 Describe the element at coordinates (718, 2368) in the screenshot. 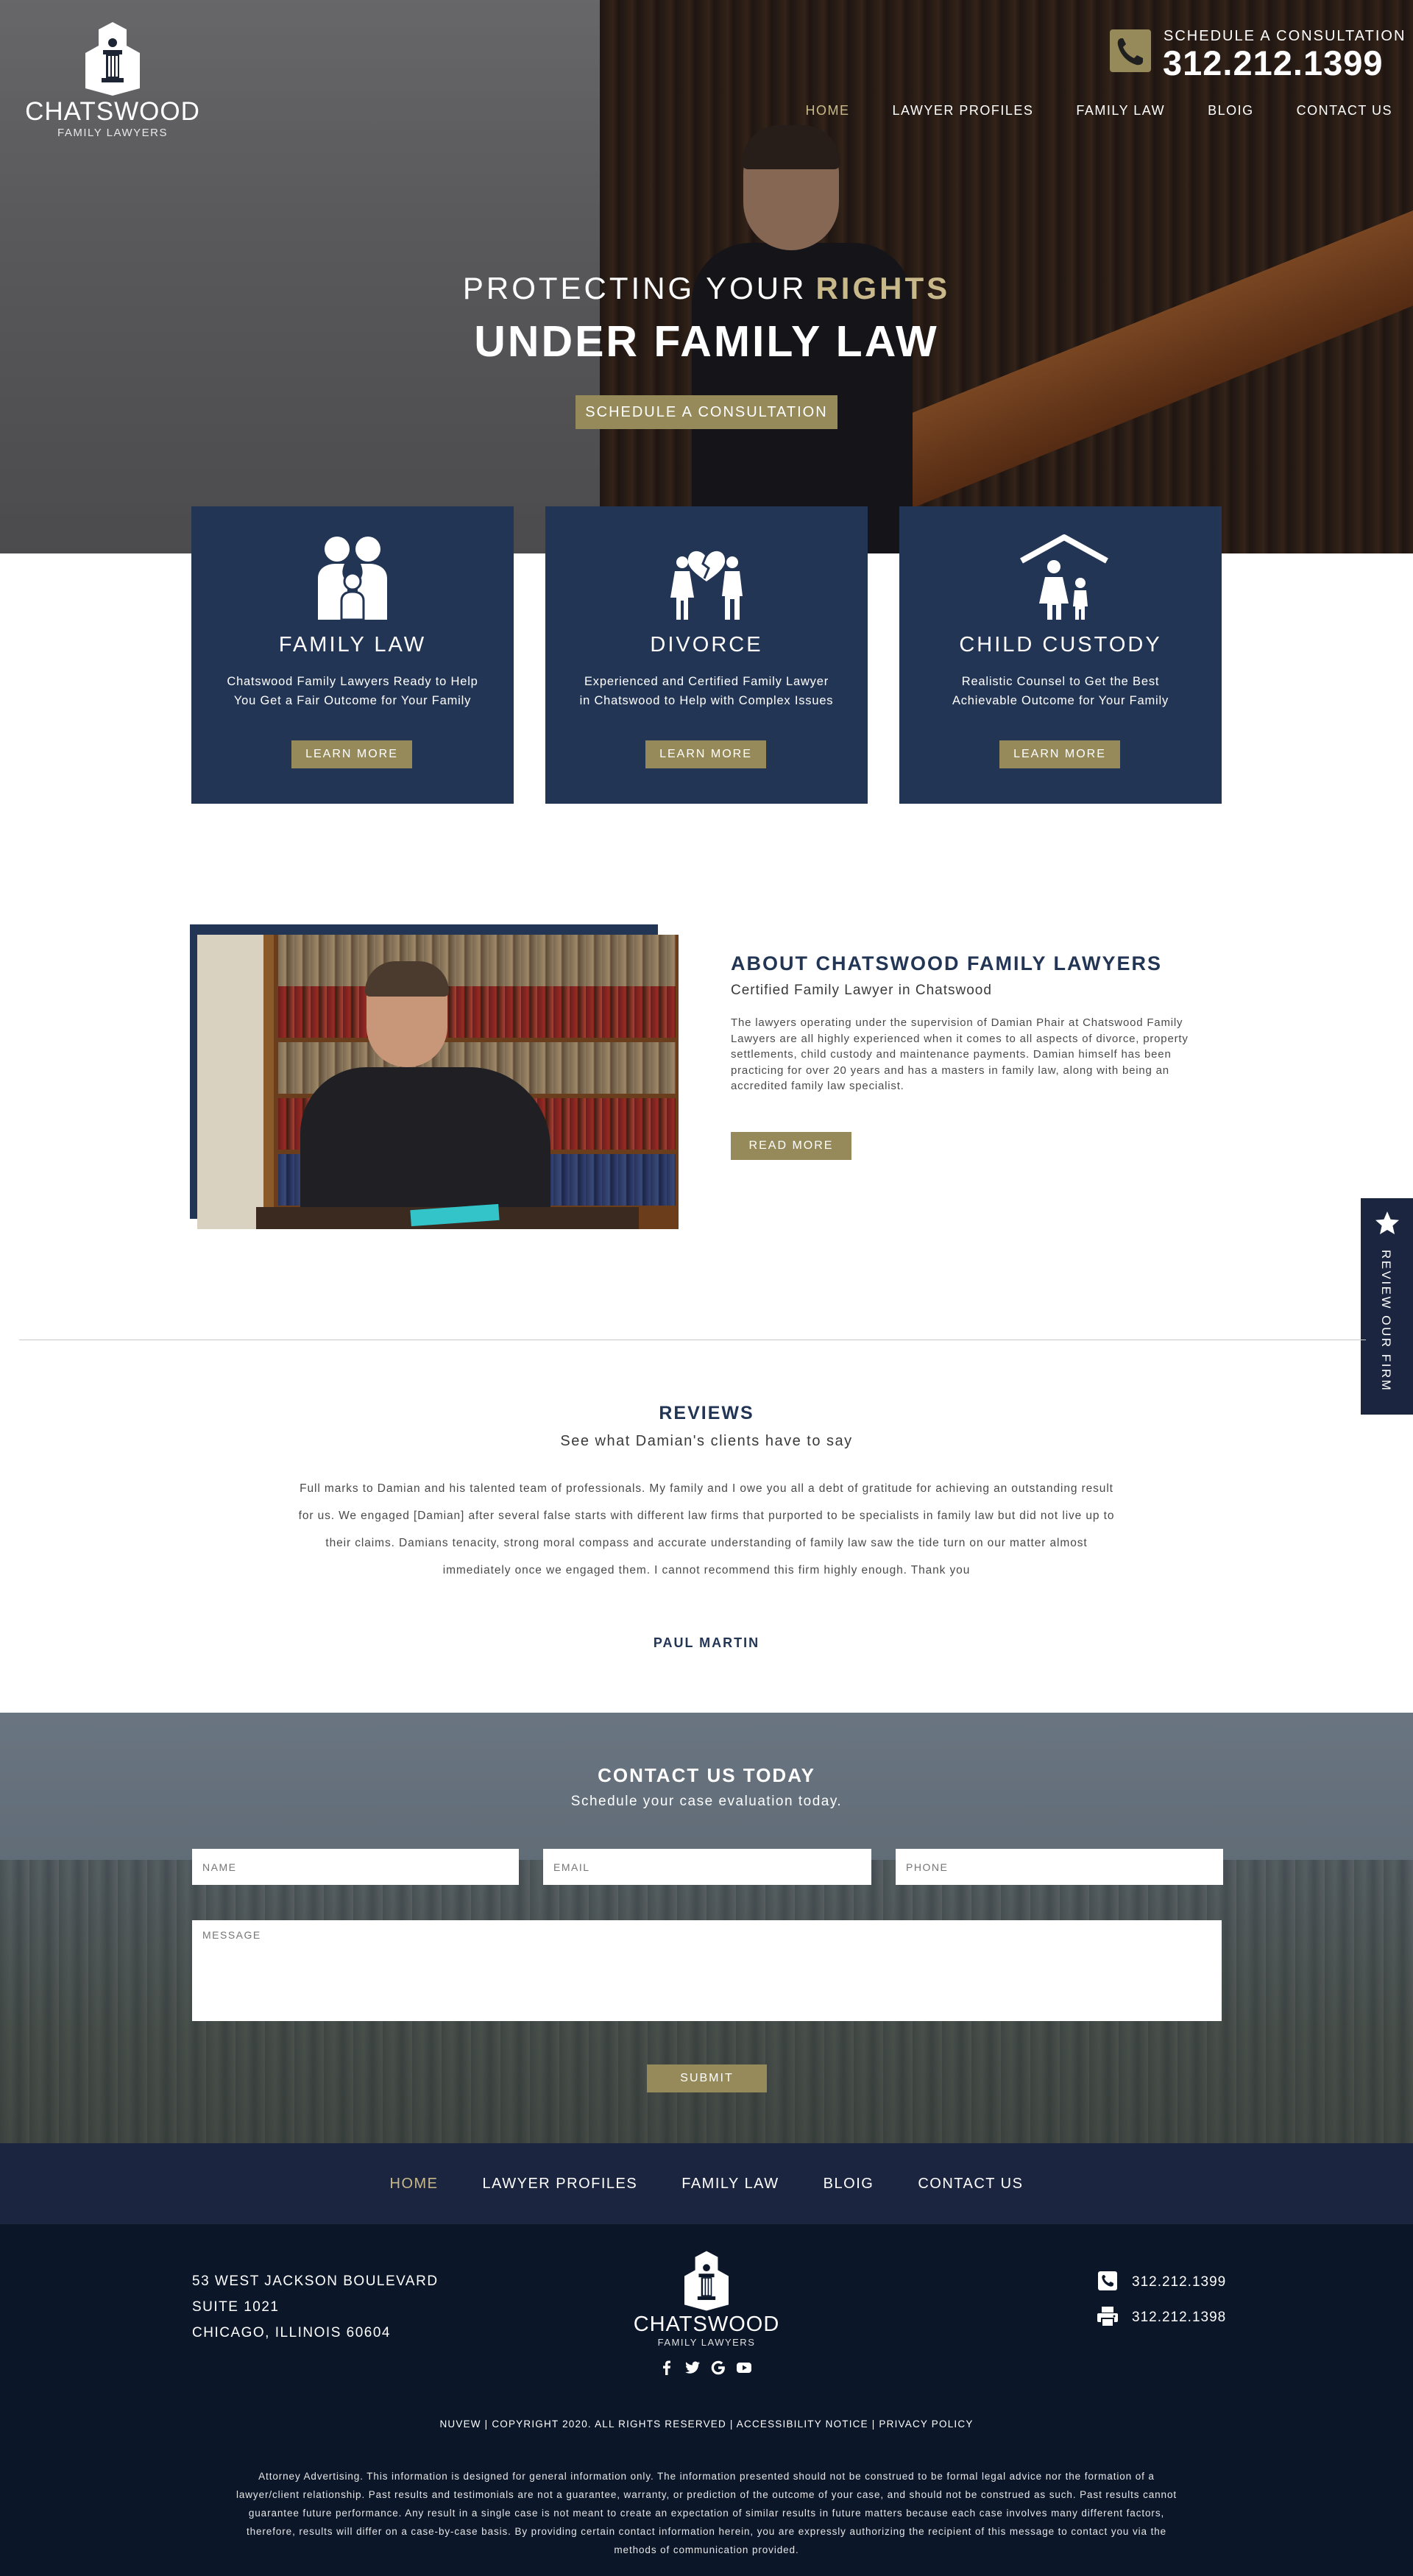

I see `google-icon` at that location.